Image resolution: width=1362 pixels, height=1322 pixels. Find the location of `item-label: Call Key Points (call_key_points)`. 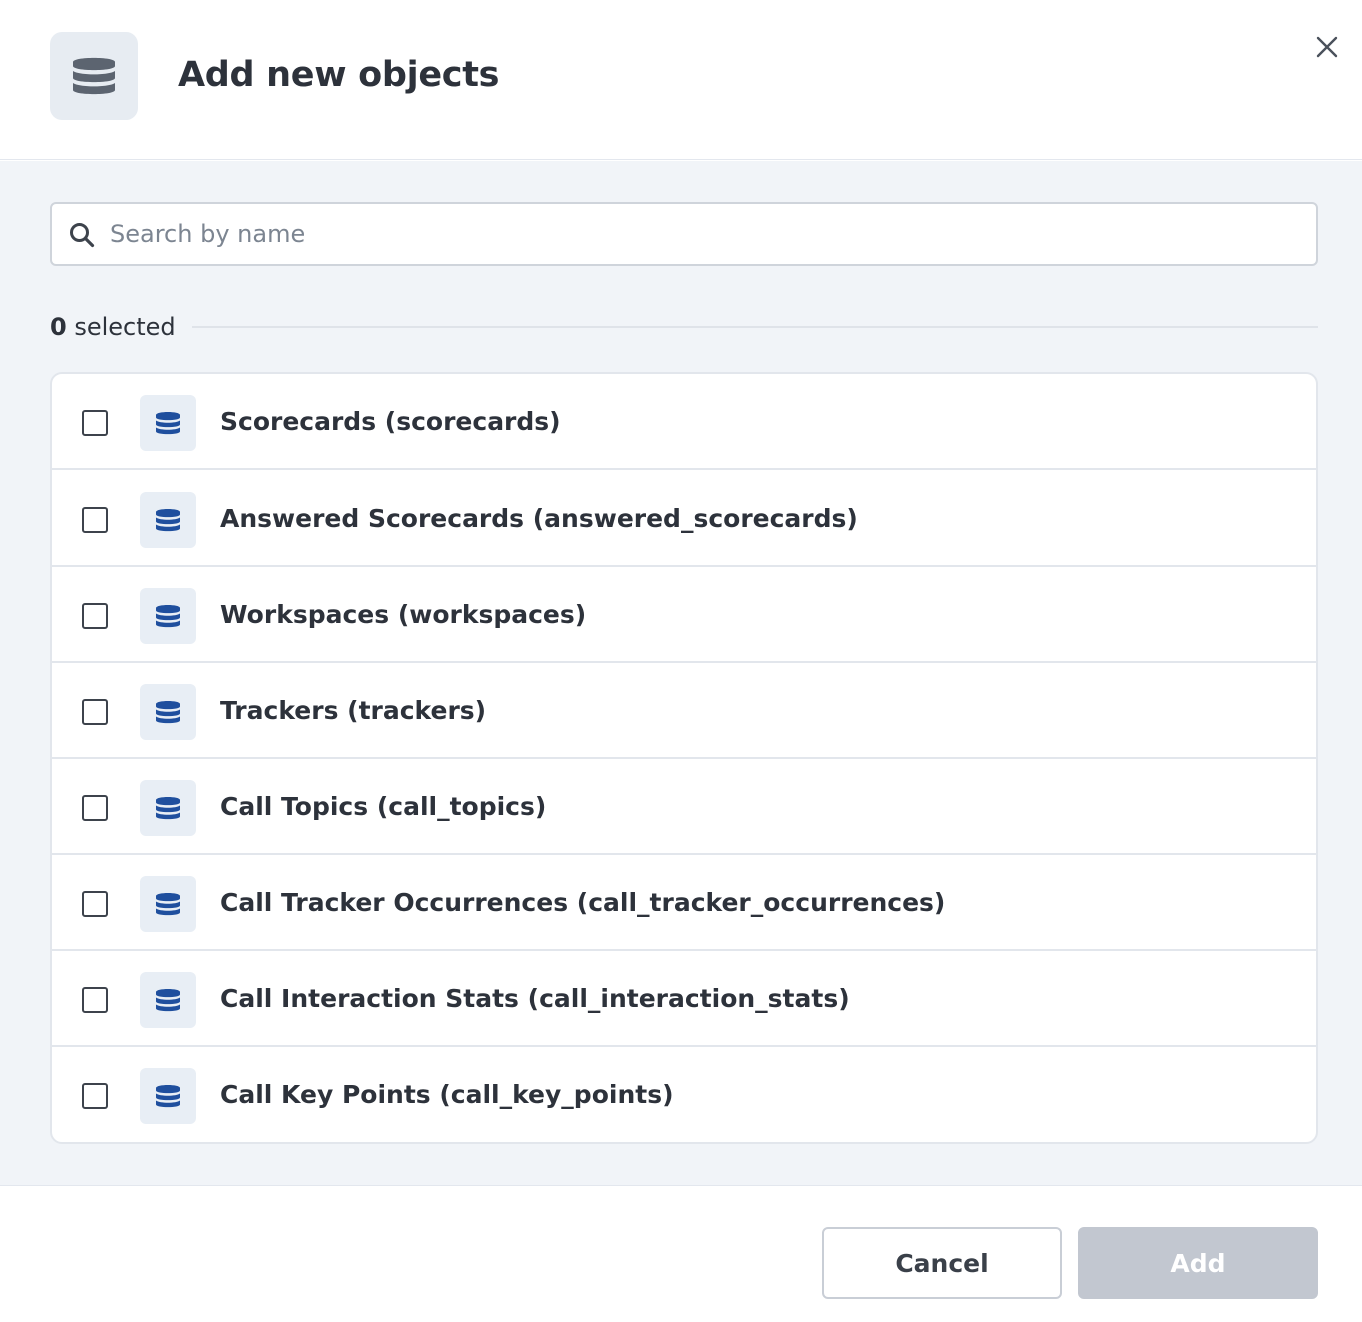

item-label: Call Key Points (call_key_points) is located at coordinates (447, 1094).